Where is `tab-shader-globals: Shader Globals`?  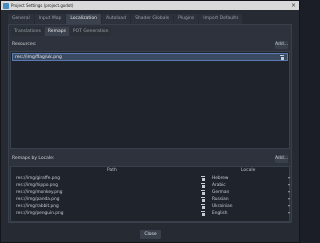 tab-shader-globals: Shader Globals is located at coordinates (152, 19).